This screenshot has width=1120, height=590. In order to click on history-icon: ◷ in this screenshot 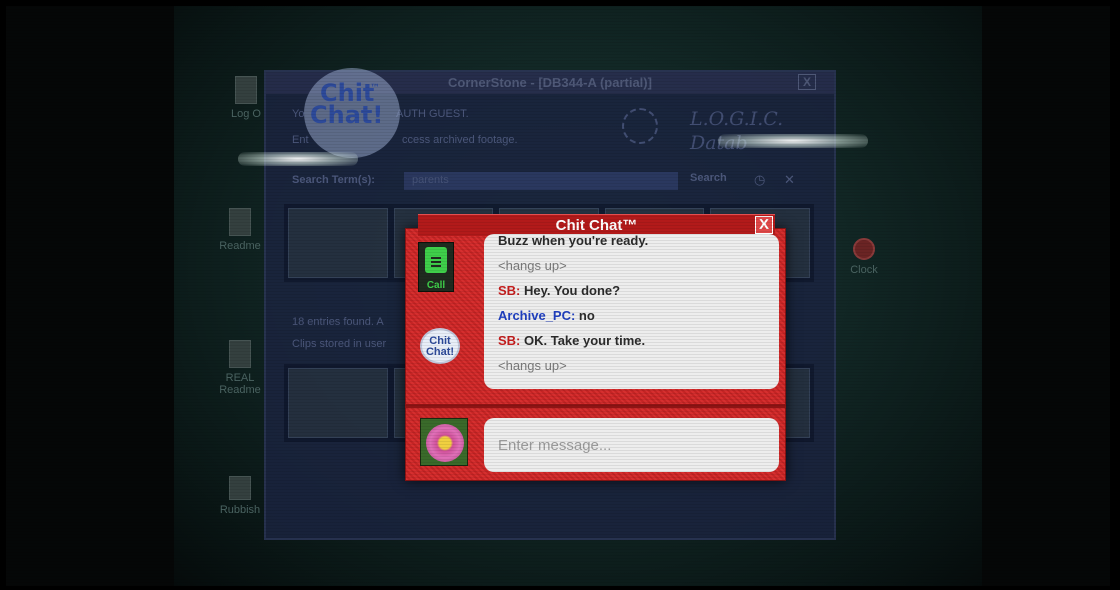, I will do `click(759, 180)`.